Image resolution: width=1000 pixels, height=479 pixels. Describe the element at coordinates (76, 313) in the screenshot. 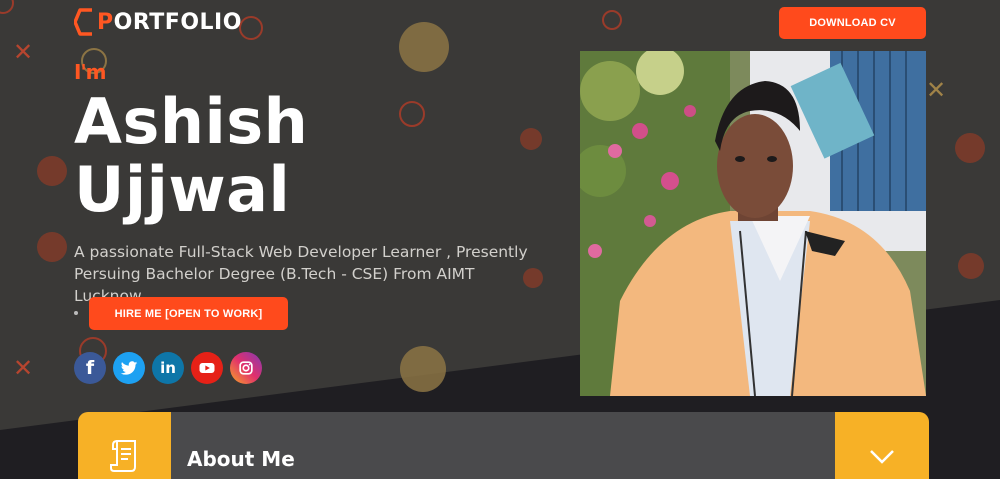

I see `bullet-dot` at that location.